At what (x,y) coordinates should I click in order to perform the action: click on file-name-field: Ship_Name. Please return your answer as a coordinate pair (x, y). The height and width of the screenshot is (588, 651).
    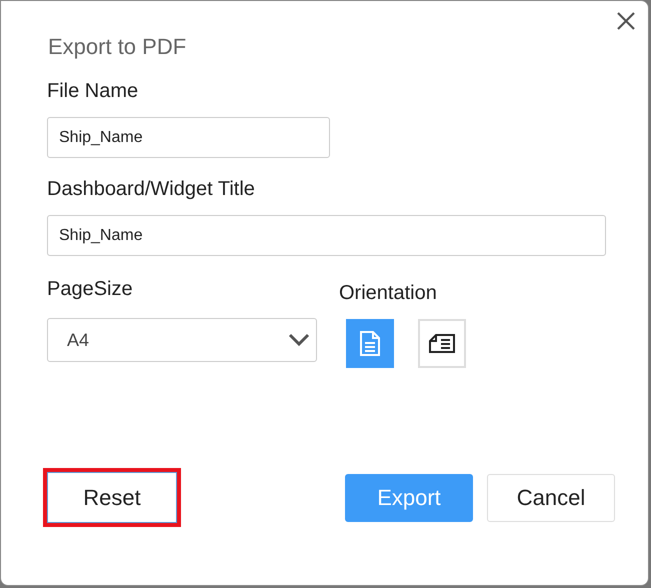
    Looking at the image, I should click on (188, 137).